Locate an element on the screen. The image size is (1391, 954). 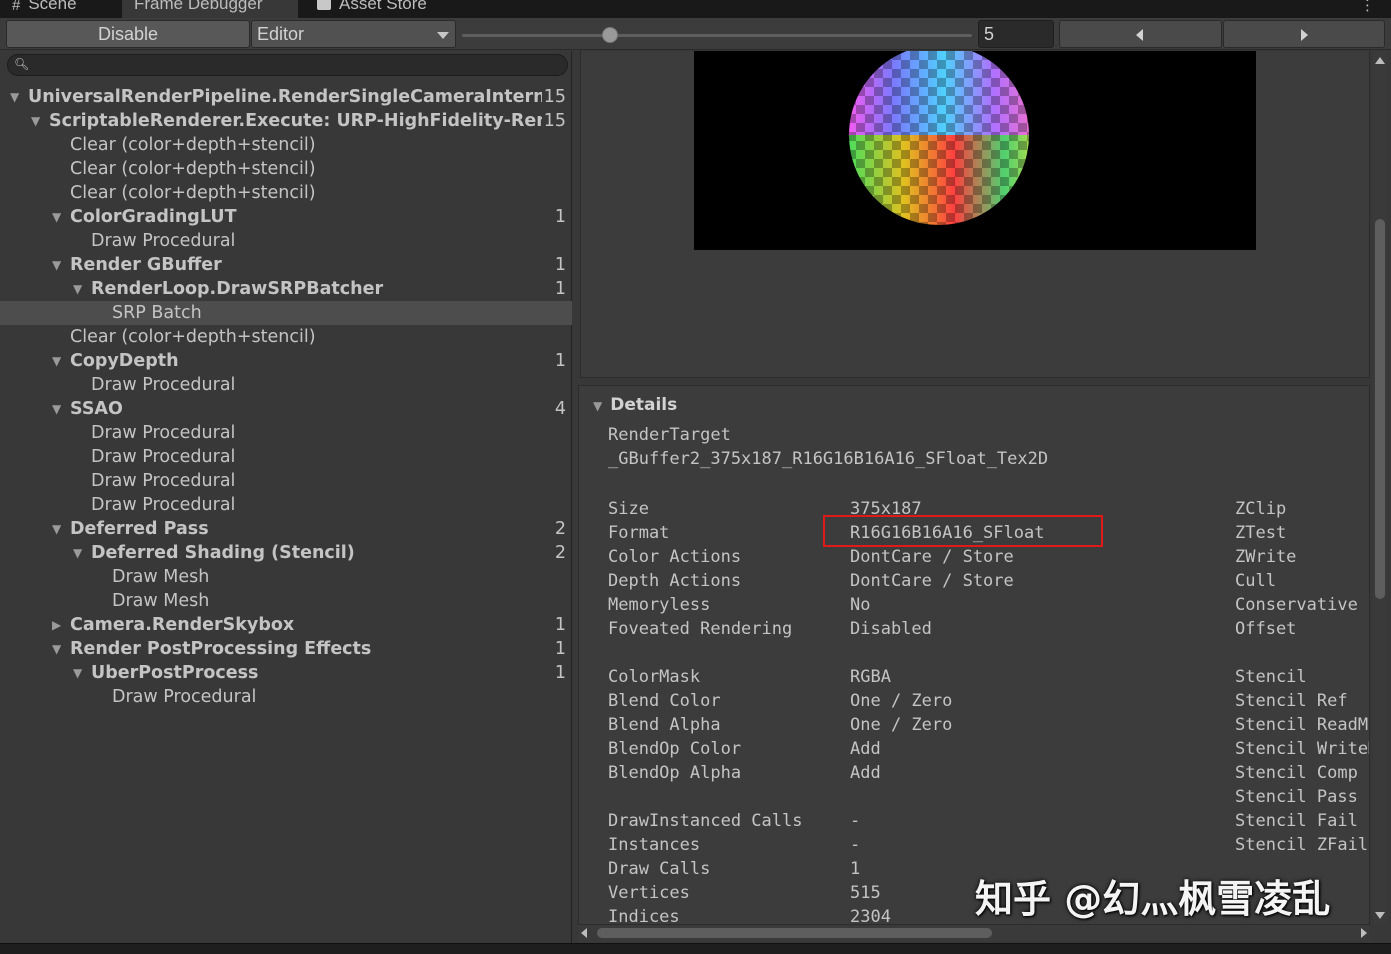
scroll-right-icon is located at coordinates (1364, 933).